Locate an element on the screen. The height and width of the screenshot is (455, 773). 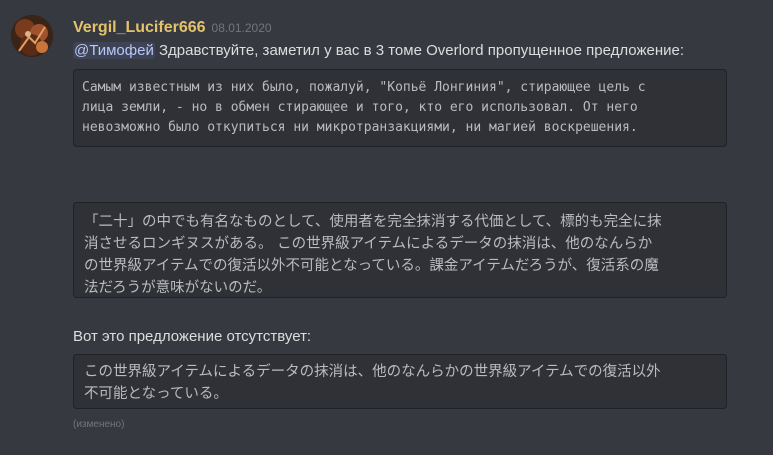
message-header: Vergil_Lucifer666 08.01.2020 is located at coordinates (172, 27).